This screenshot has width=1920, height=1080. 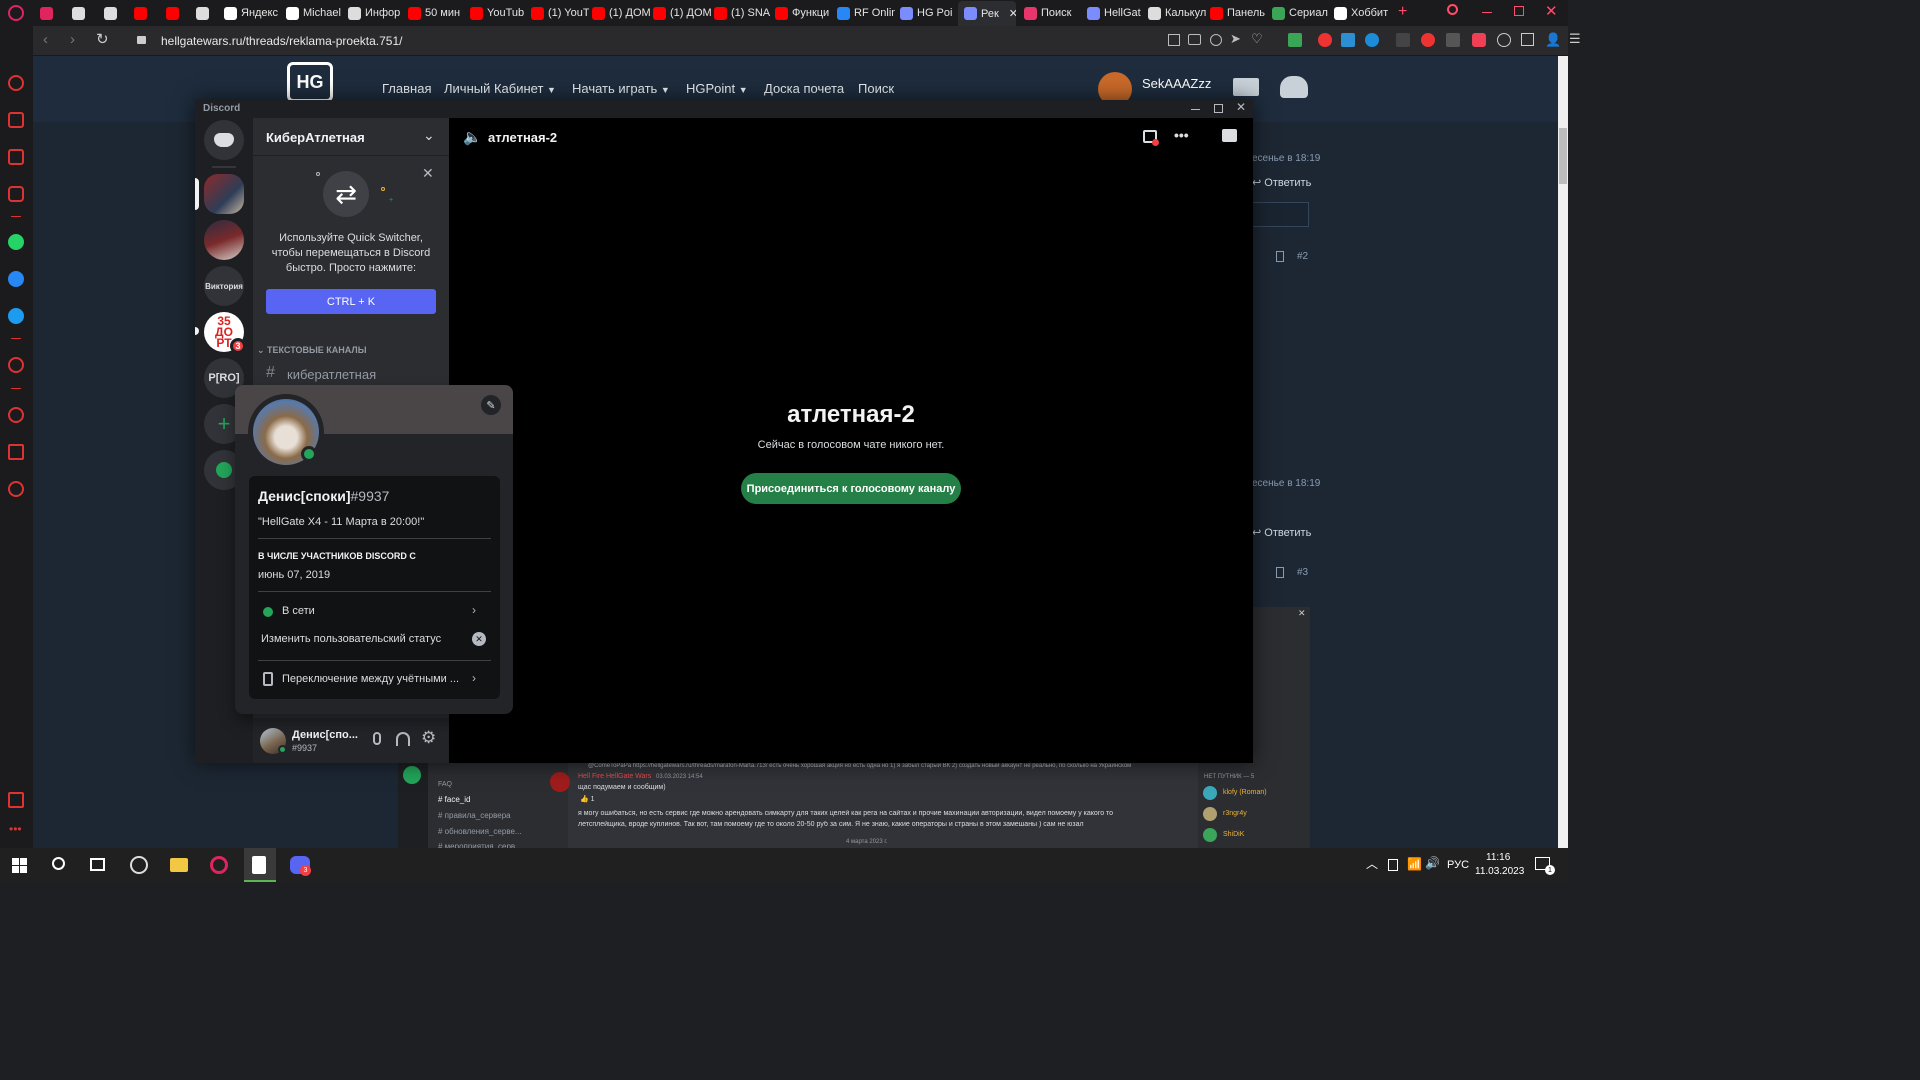 What do you see at coordinates (310, 82) in the screenshot?
I see `site-logo: HG` at bounding box center [310, 82].